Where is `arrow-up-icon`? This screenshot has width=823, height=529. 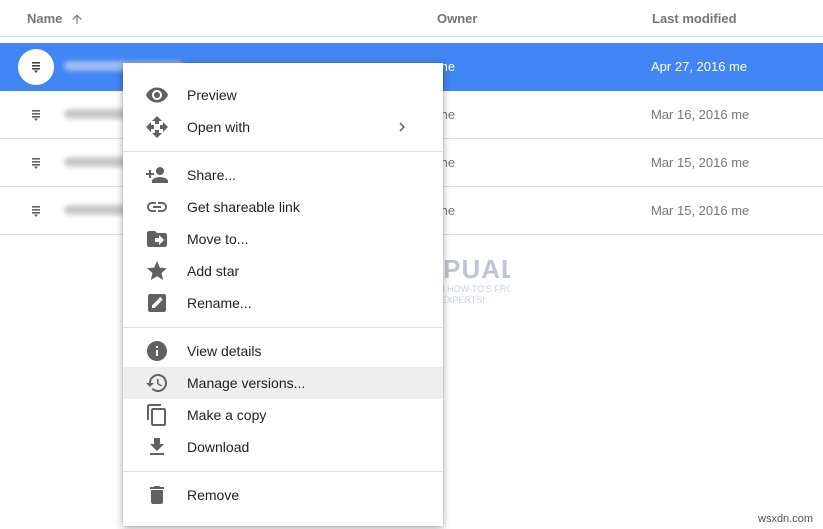
arrow-up-icon is located at coordinates (77, 19).